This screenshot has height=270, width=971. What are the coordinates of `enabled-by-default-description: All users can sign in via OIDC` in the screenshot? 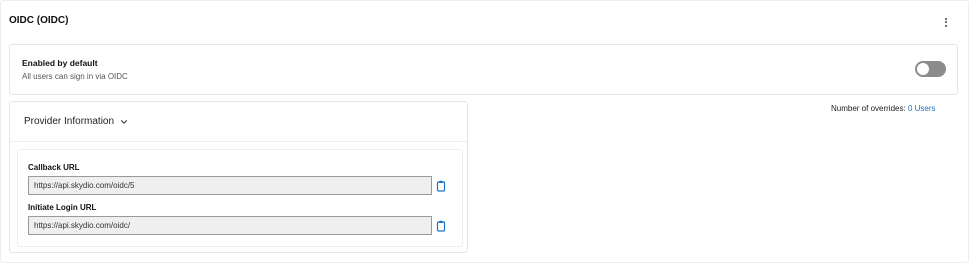 It's located at (75, 76).